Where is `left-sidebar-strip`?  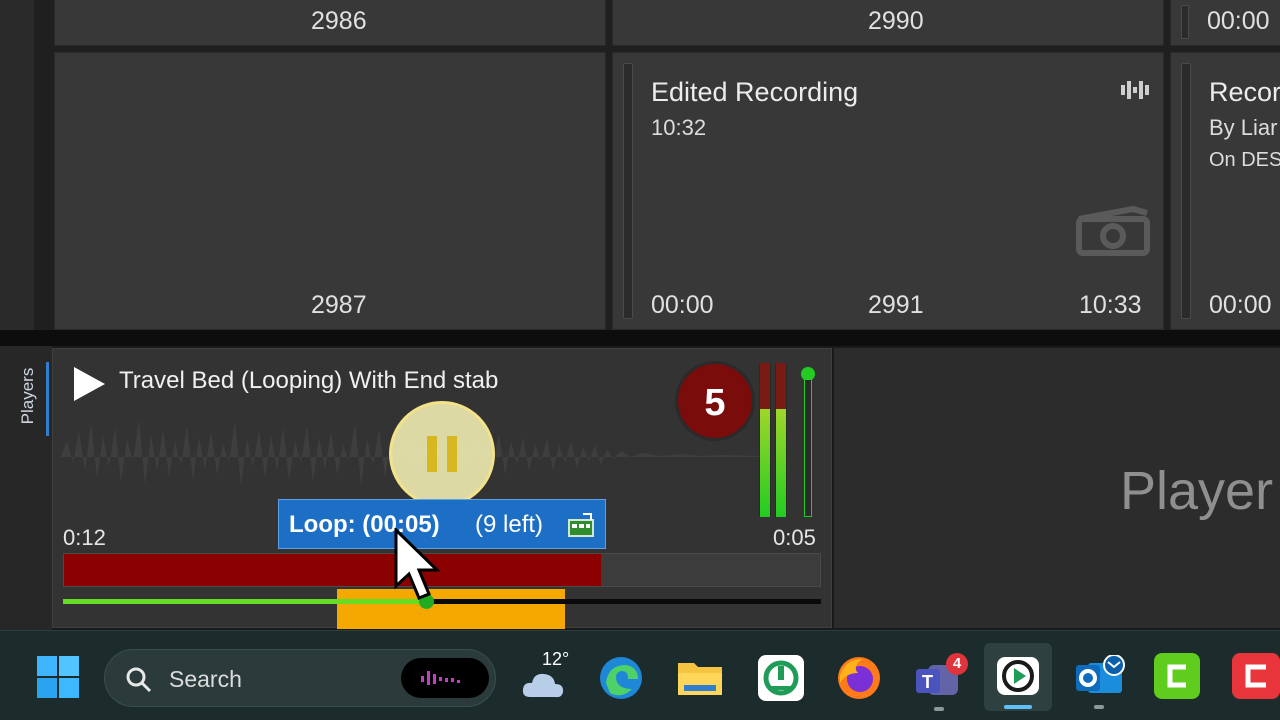
left-sidebar-strip is located at coordinates (17, 165).